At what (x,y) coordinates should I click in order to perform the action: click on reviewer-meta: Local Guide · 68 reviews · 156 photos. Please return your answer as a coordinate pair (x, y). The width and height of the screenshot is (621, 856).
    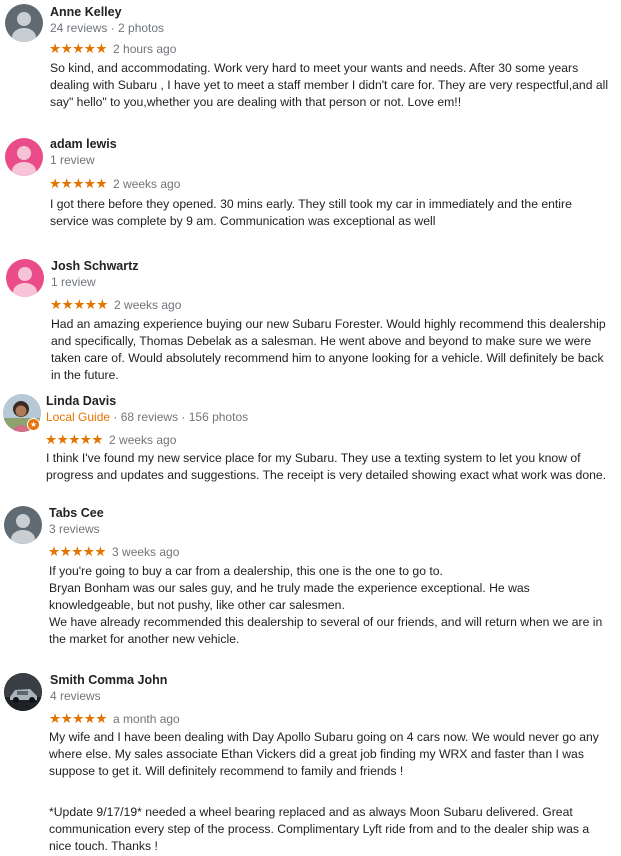
    Looking at the image, I should click on (147, 417).